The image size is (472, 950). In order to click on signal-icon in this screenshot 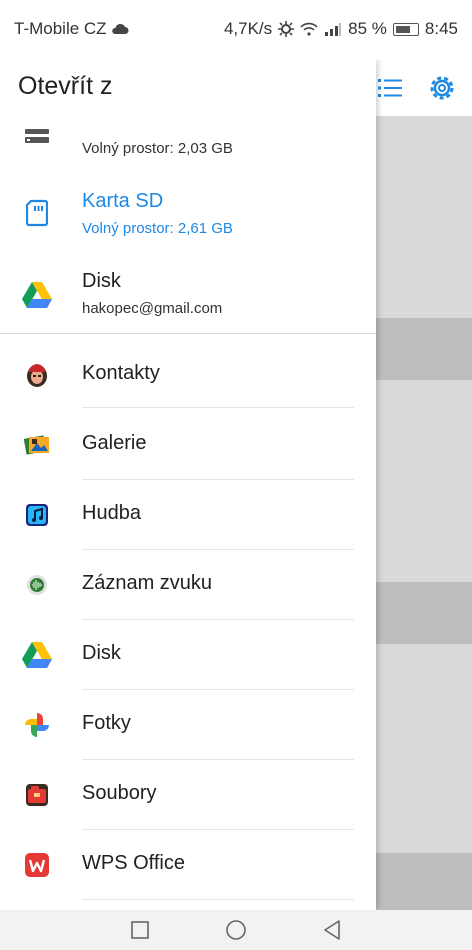, I will do `click(333, 29)`.